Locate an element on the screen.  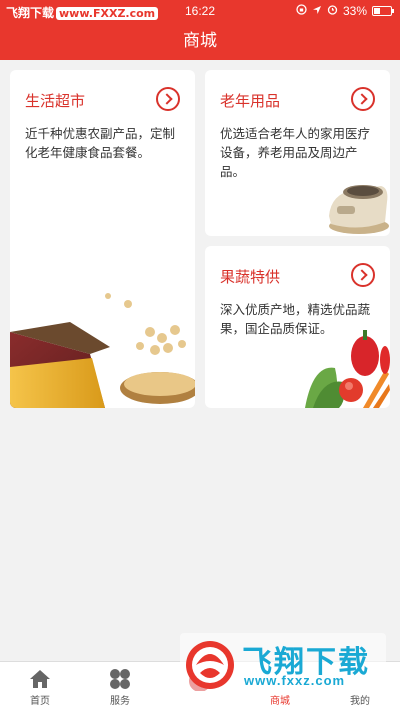
card-title: 果蔬特供 is located at coordinates (250, 277).